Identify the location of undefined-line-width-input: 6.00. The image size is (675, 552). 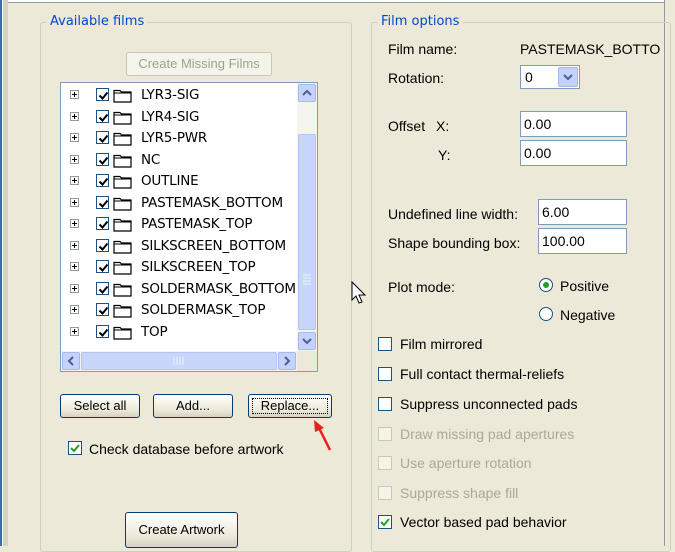
(582, 212).